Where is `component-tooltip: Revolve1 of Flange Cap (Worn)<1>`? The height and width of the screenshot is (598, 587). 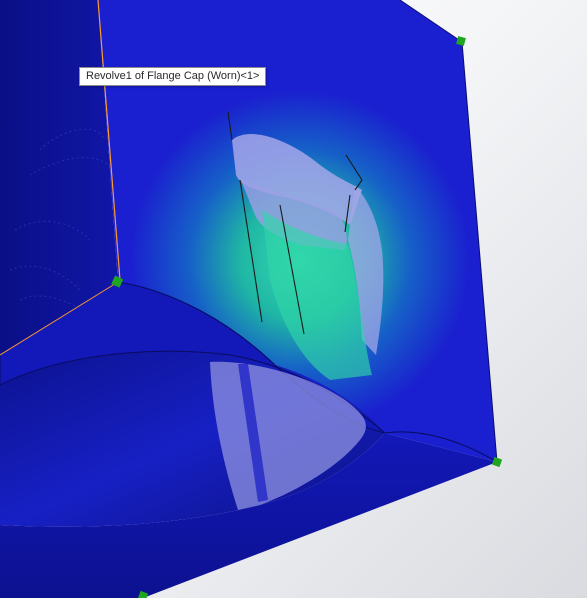 component-tooltip: Revolve1 of Flange Cap (Worn)<1> is located at coordinates (173, 76).